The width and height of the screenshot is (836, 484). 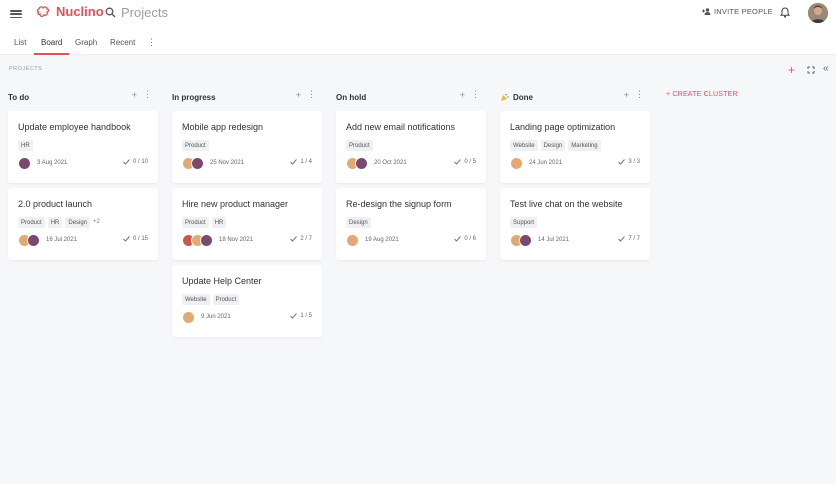 I want to click on tag-badge: Support, so click(x=524, y=222).